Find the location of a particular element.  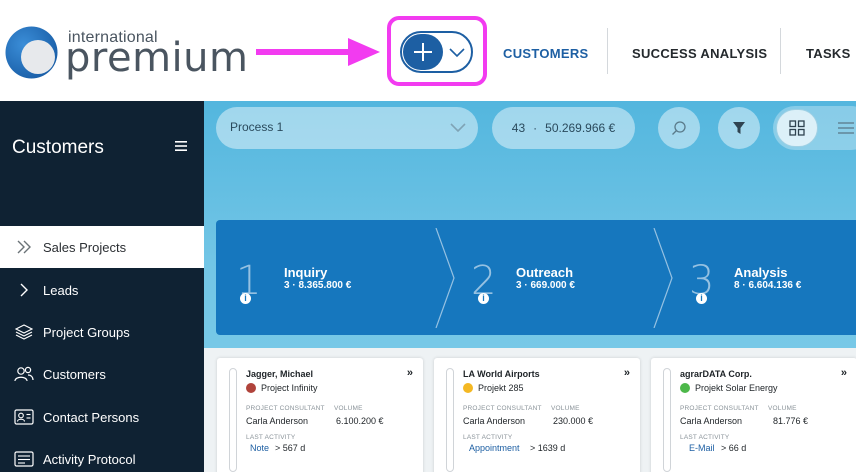

card-project-name: Projekt Solar Energy is located at coordinates (736, 388).